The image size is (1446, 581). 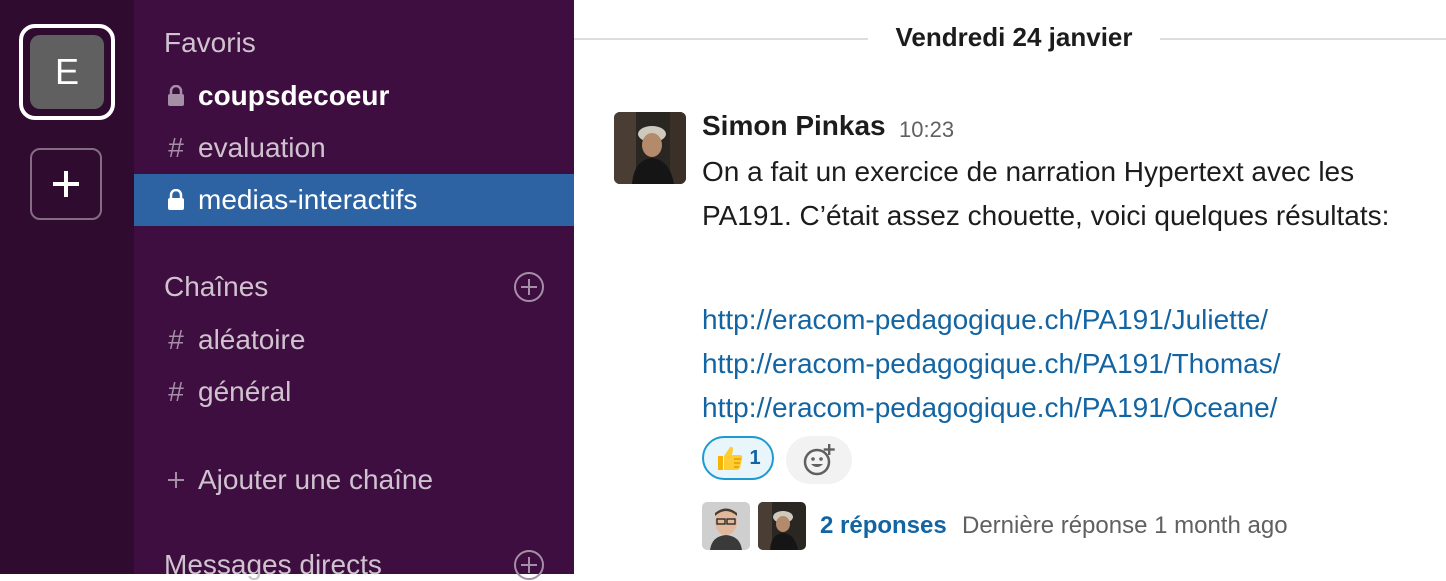 I want to click on add-channel-icon, so click(x=529, y=287).